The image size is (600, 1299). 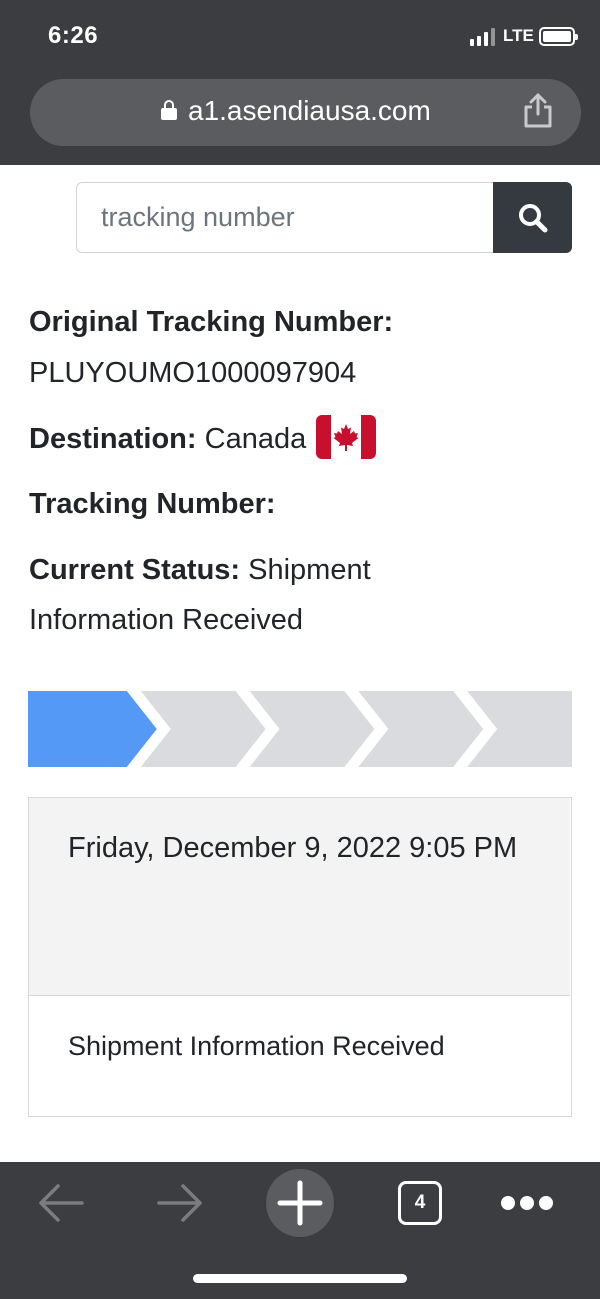 What do you see at coordinates (211, 322) in the screenshot?
I see `original-tracking-label: Original Tracking Number:` at bounding box center [211, 322].